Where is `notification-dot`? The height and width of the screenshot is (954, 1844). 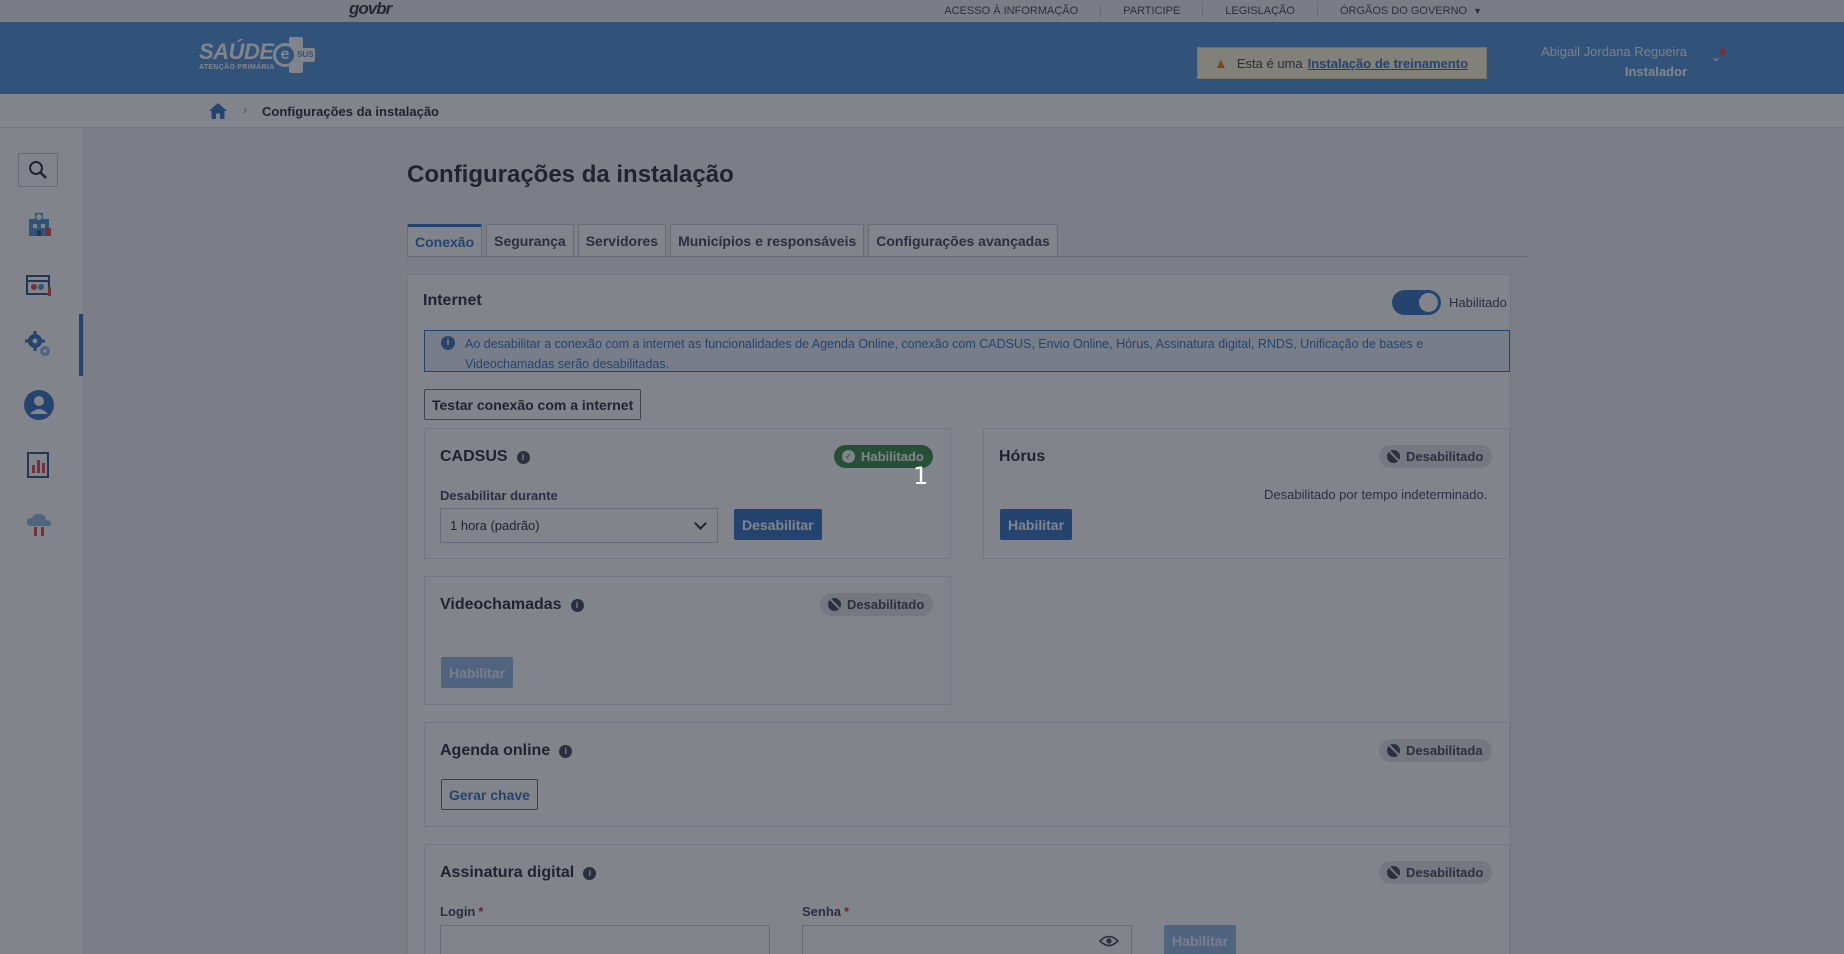 notification-dot is located at coordinates (1722, 51).